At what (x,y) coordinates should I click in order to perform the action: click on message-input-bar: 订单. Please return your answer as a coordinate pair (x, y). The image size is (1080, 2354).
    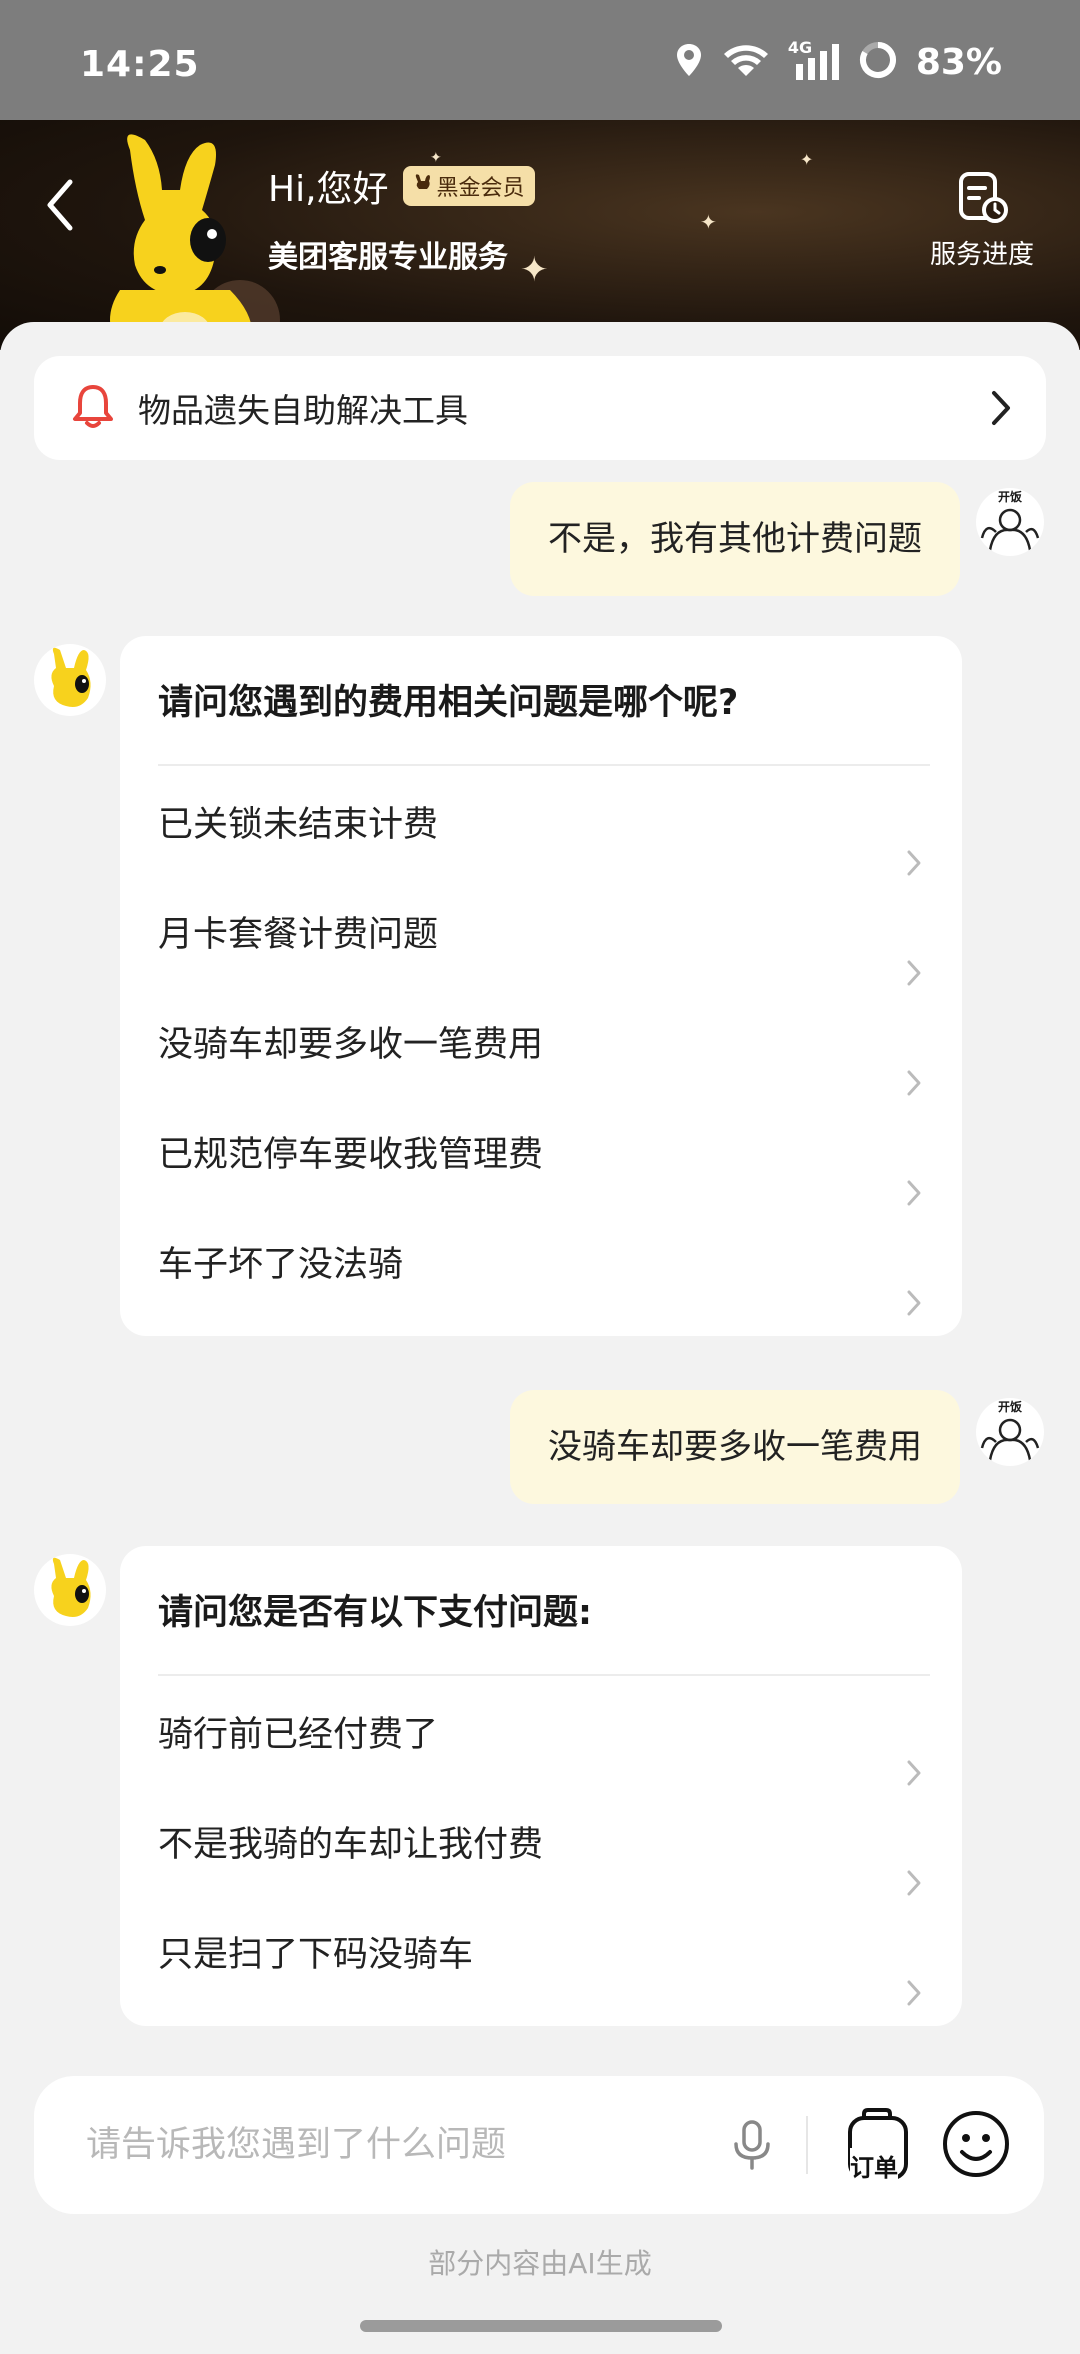
    Looking at the image, I should click on (539, 2145).